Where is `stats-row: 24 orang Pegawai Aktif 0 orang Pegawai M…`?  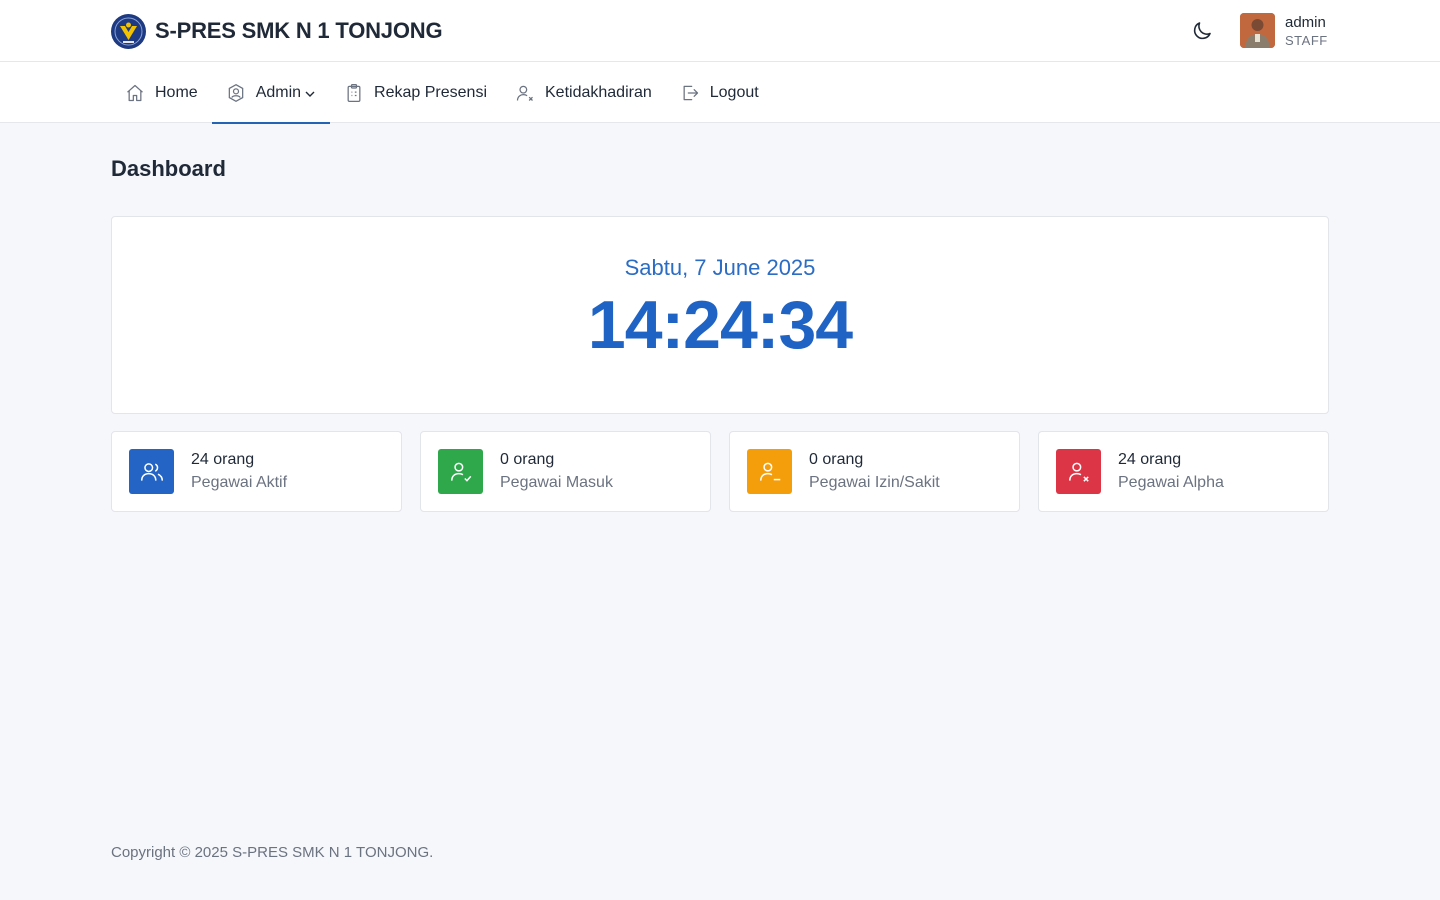 stats-row: 24 orang Pegawai Aktif 0 orang Pegawai M… is located at coordinates (720, 471).